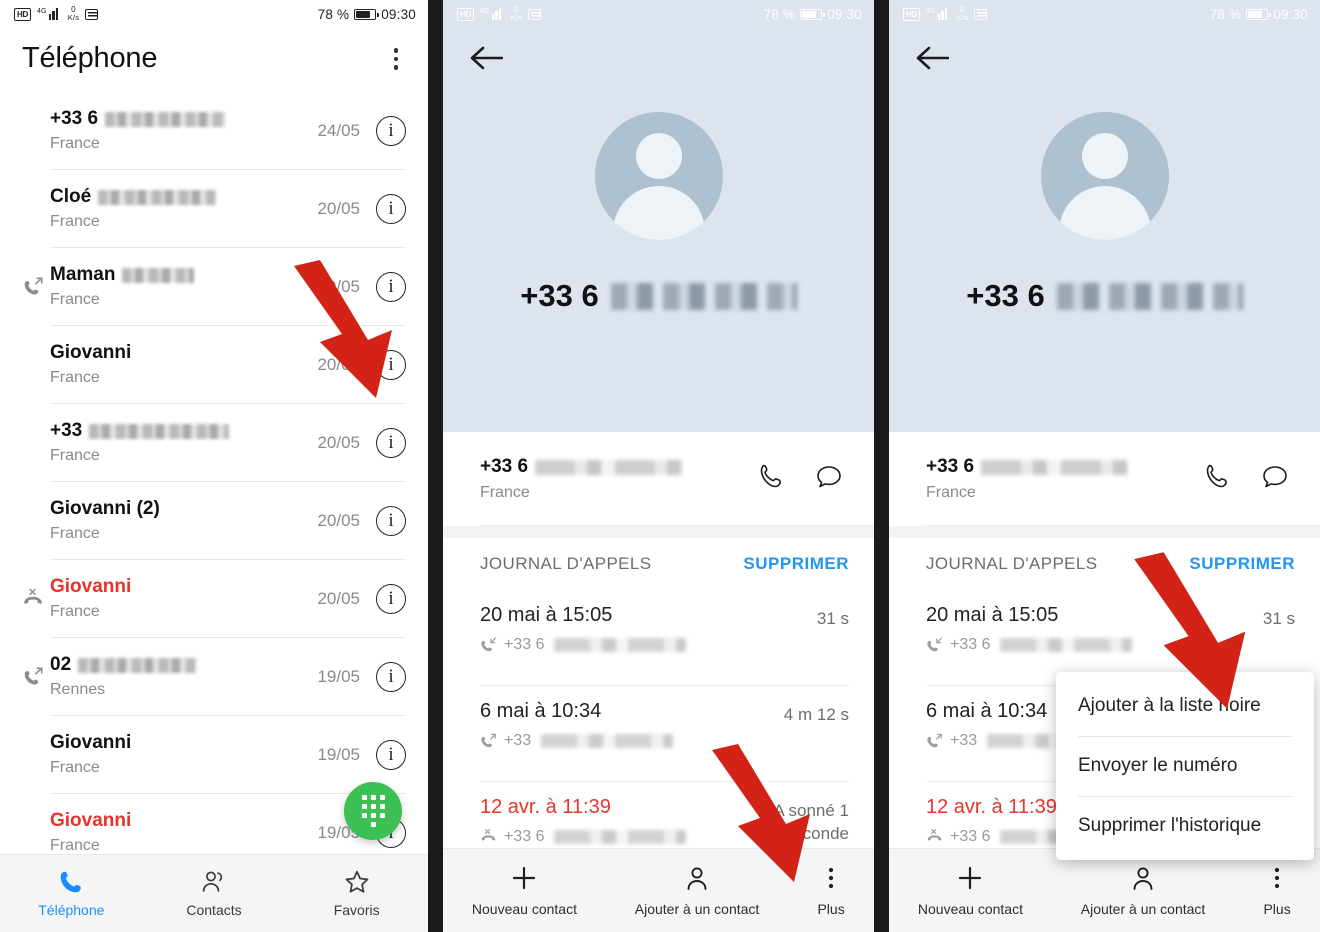 This screenshot has width=1320, height=932. Describe the element at coordinates (811, 822) in the screenshot. I see `call-duration: A sonné 1 seconde` at that location.